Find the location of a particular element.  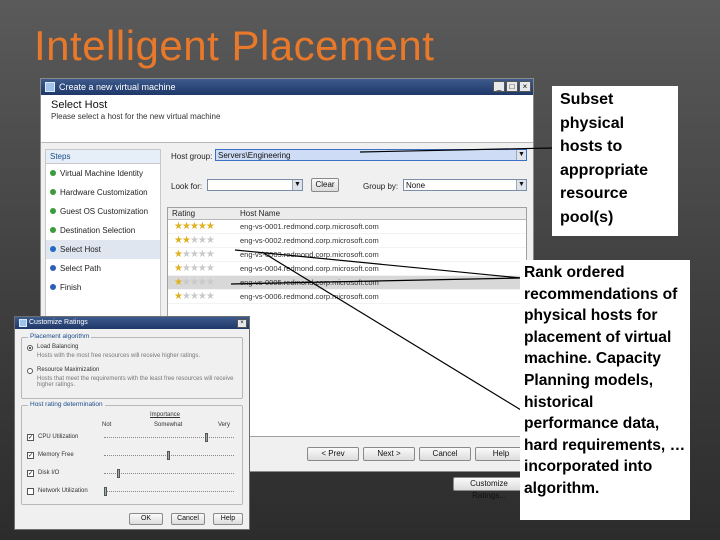

step-hardware: Hardware Customization is located at coordinates (103, 192).